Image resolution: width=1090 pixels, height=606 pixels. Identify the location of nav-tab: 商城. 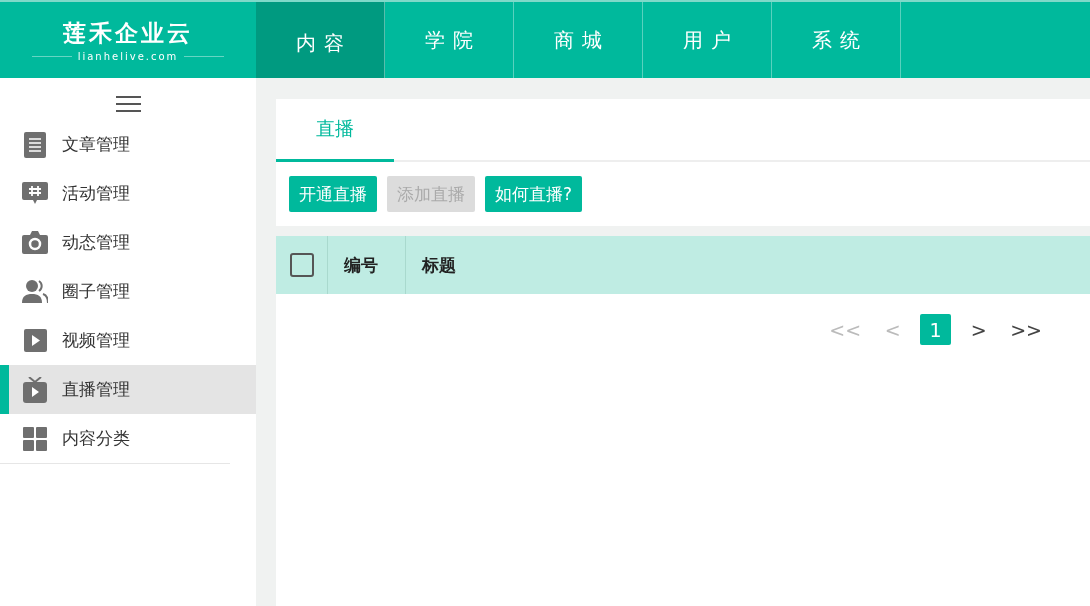
(578, 40).